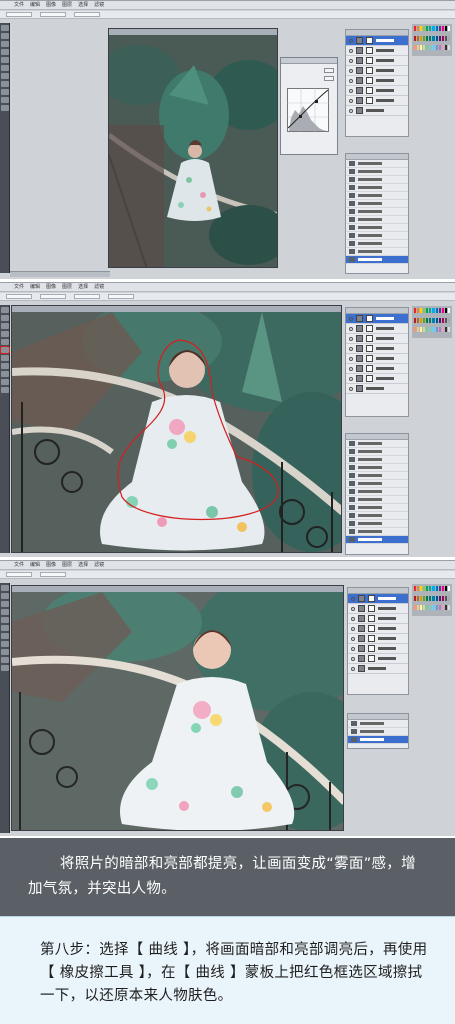 The image size is (455, 1024). Describe the element at coordinates (19, 565) in the screenshot. I see `menu-file: 文件` at that location.